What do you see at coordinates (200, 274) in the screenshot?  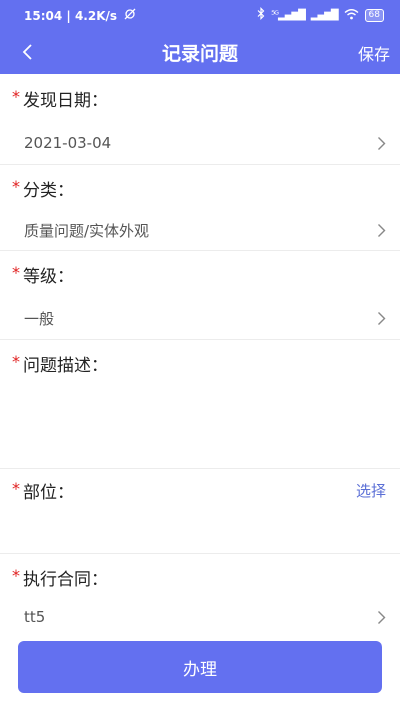 I see `level-field-label: * 等级：` at bounding box center [200, 274].